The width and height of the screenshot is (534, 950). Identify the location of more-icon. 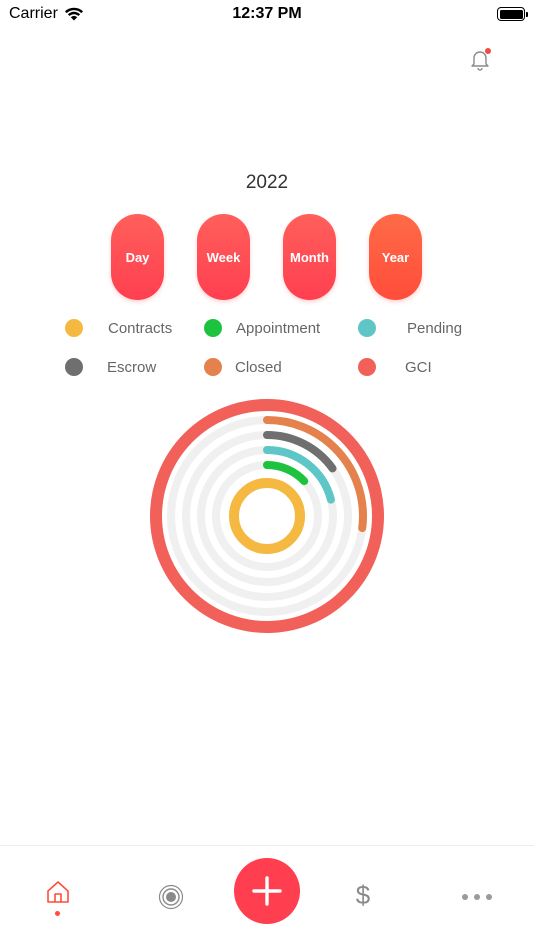
(477, 897).